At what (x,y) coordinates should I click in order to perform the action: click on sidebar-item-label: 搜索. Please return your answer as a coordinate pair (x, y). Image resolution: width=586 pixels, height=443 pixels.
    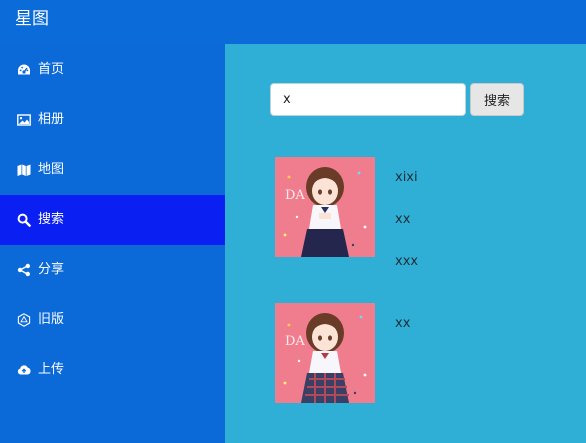
    Looking at the image, I should click on (51, 219).